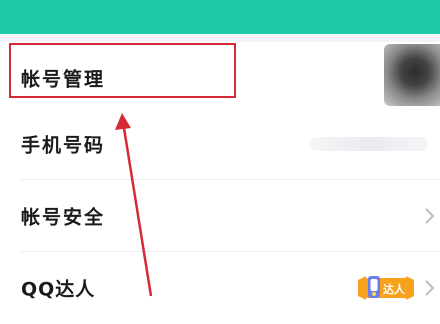 This screenshot has height=324, width=440. What do you see at coordinates (412, 75) in the screenshot?
I see `avatar` at bounding box center [412, 75].